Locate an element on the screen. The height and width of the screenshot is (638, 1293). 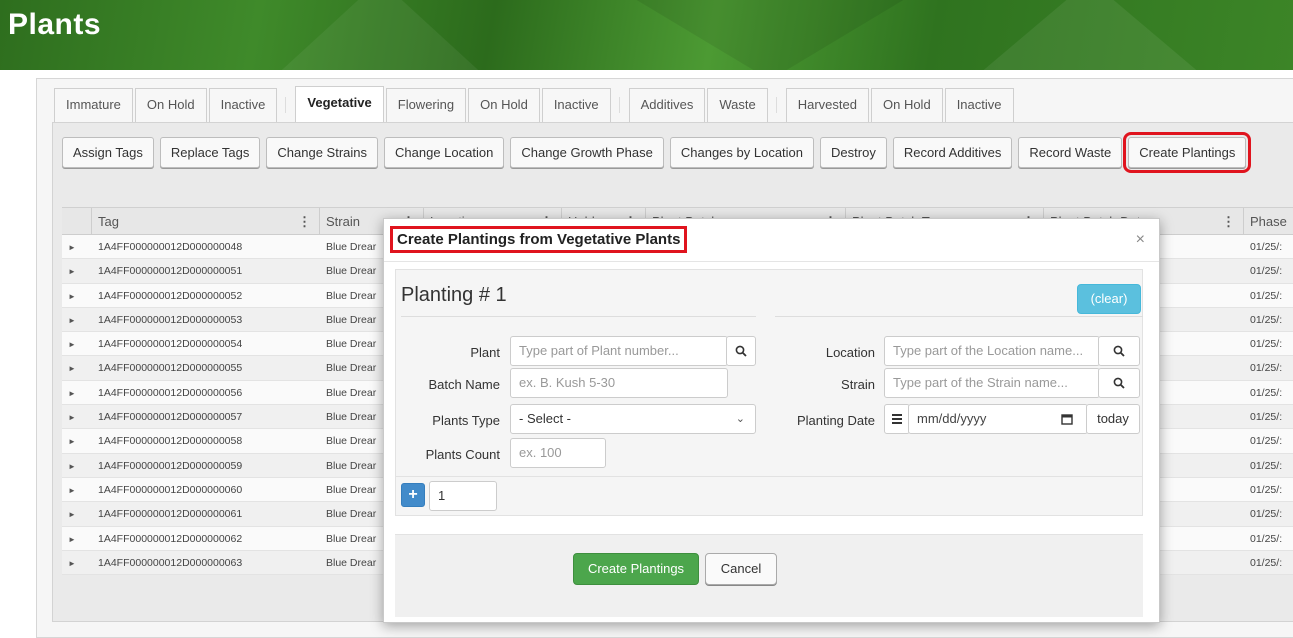
clear-button: (clear) is located at coordinates (1109, 299).